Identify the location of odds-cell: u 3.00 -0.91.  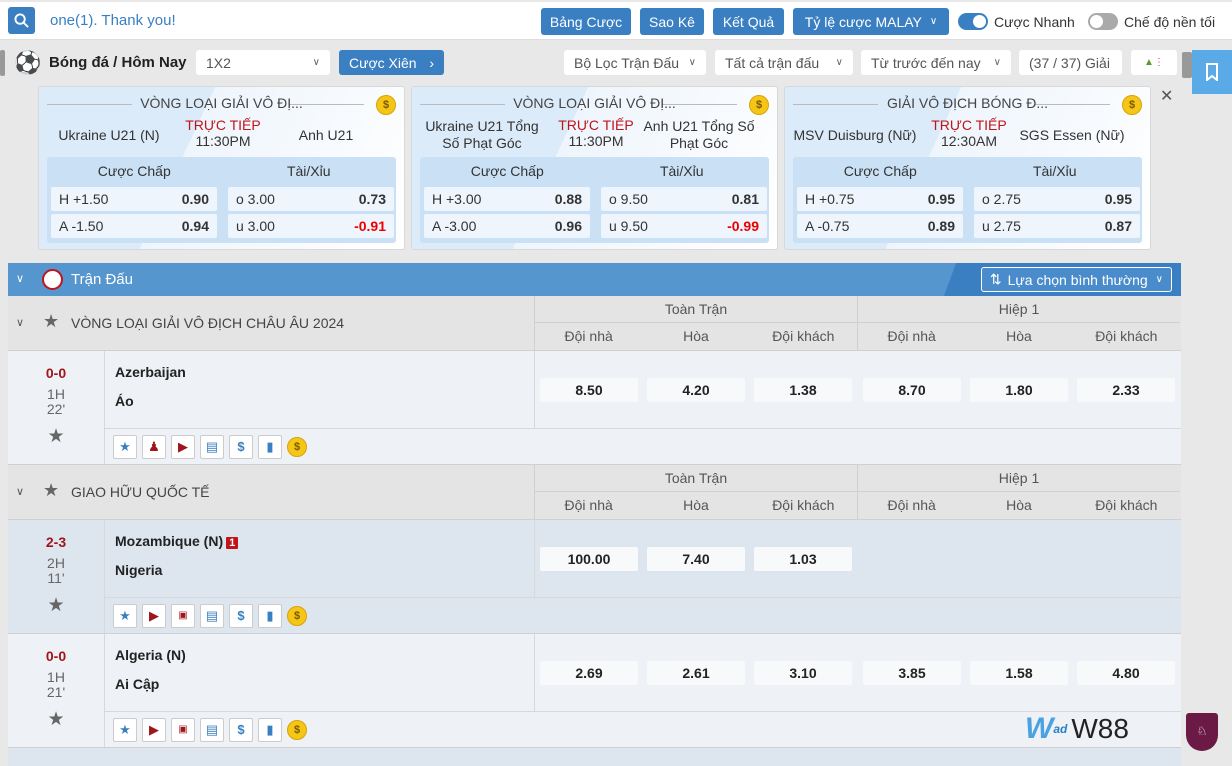
(311, 226).